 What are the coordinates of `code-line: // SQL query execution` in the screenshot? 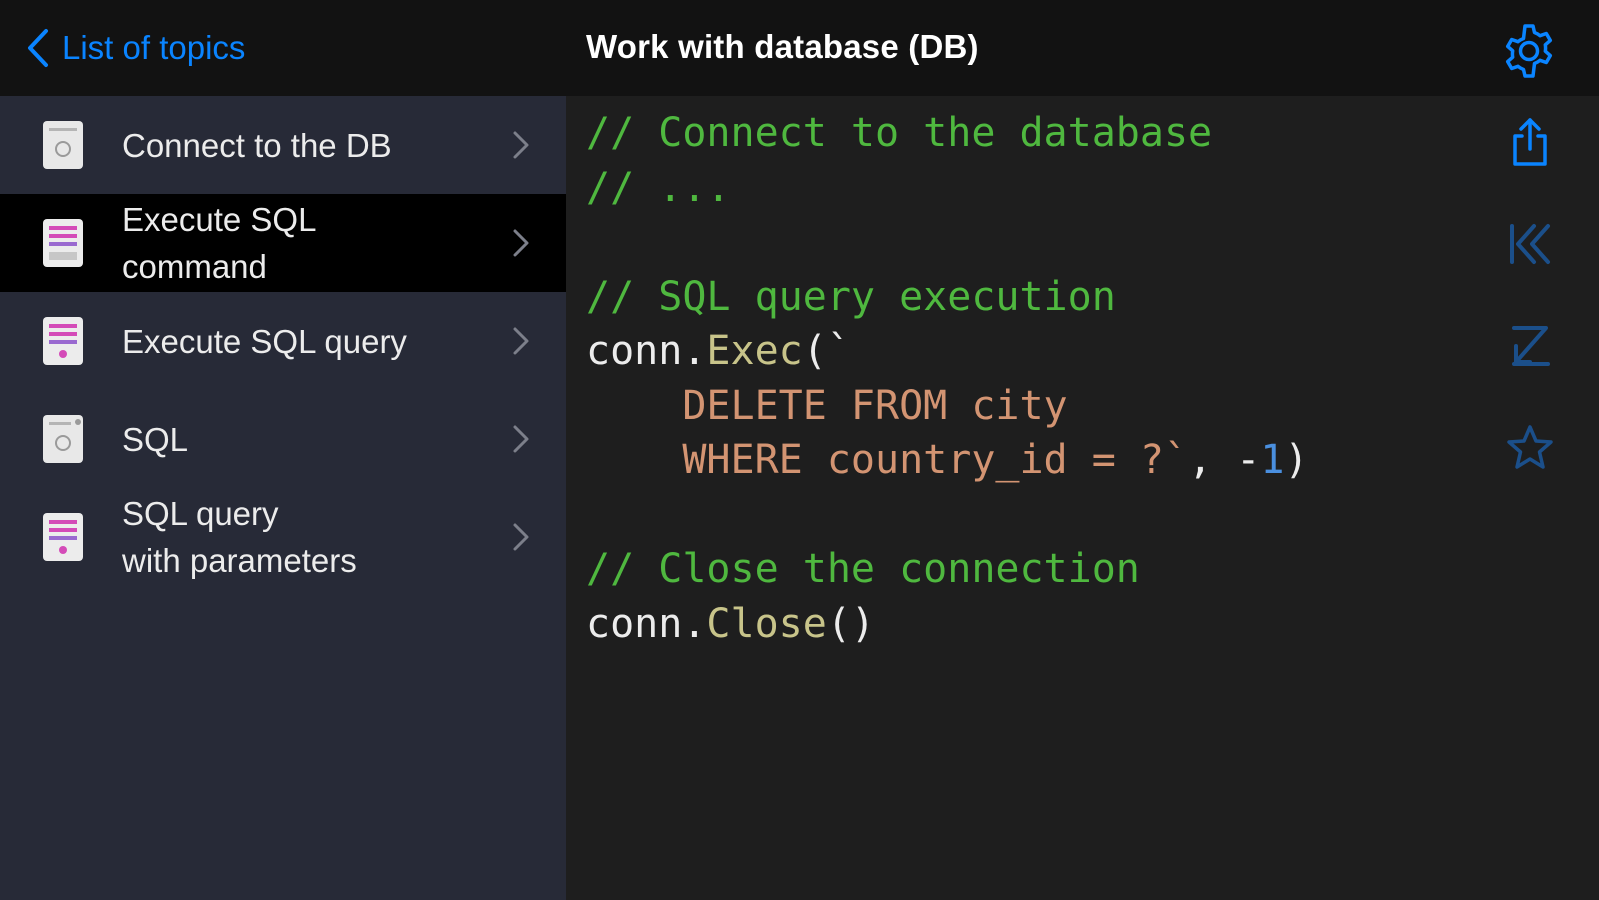 It's located at (947, 297).